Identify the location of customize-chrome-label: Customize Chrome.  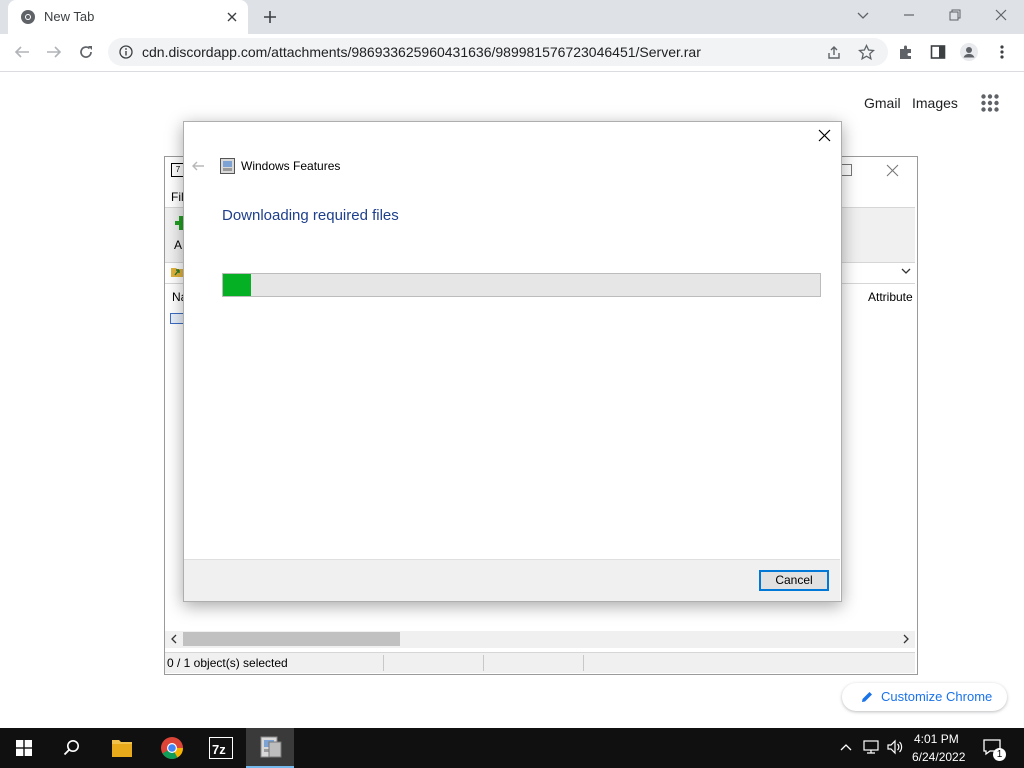
(936, 696).